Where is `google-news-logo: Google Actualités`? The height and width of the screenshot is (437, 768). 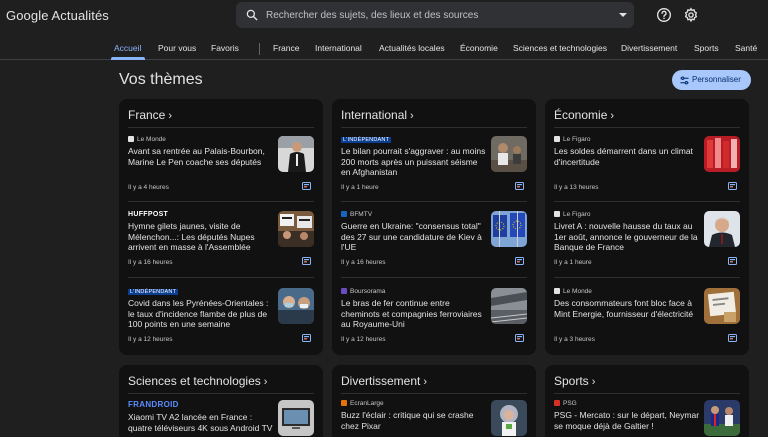 google-news-logo: Google Actualités is located at coordinates (57, 15).